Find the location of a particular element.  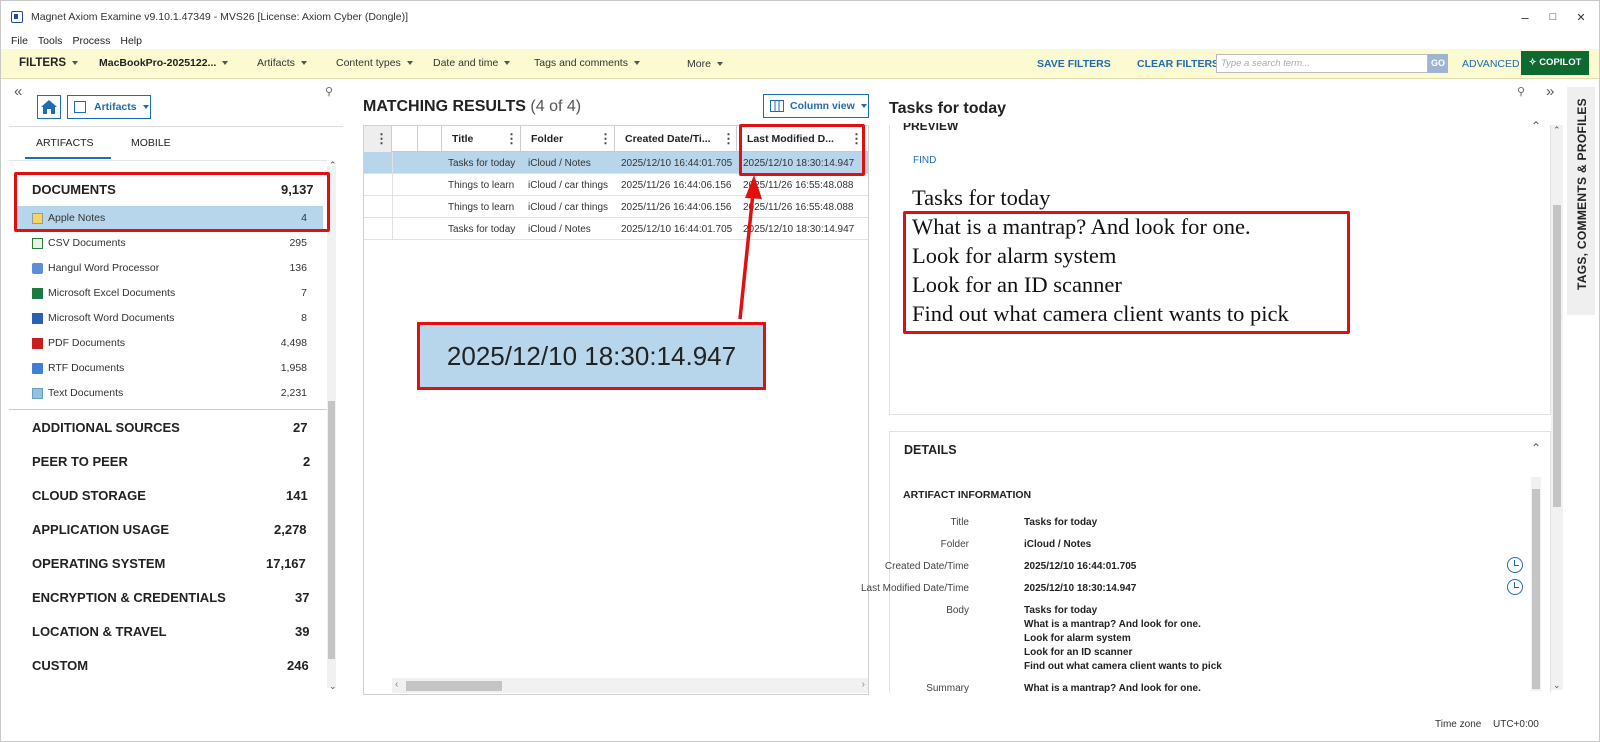

annotation-arrow is located at coordinates (750, 247).